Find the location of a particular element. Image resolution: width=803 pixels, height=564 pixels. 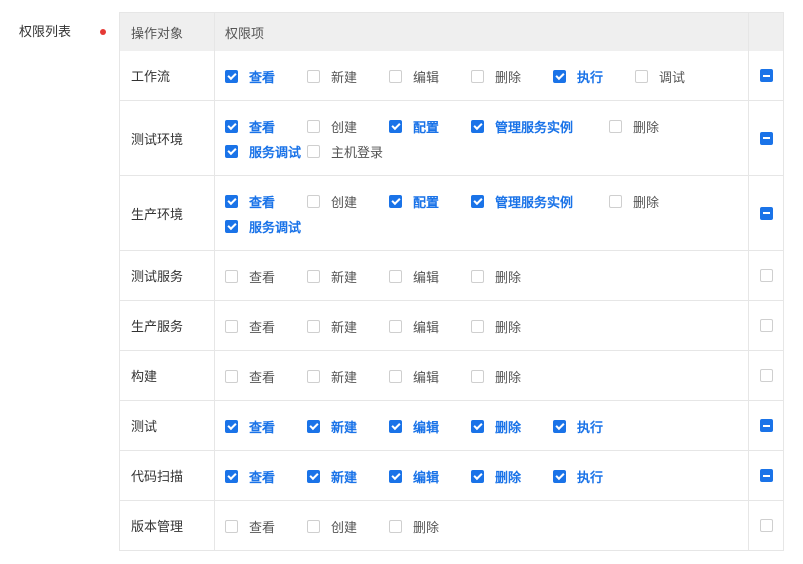

row-permissions: 查看 新建 编辑 删除 执行 is located at coordinates (482, 425).